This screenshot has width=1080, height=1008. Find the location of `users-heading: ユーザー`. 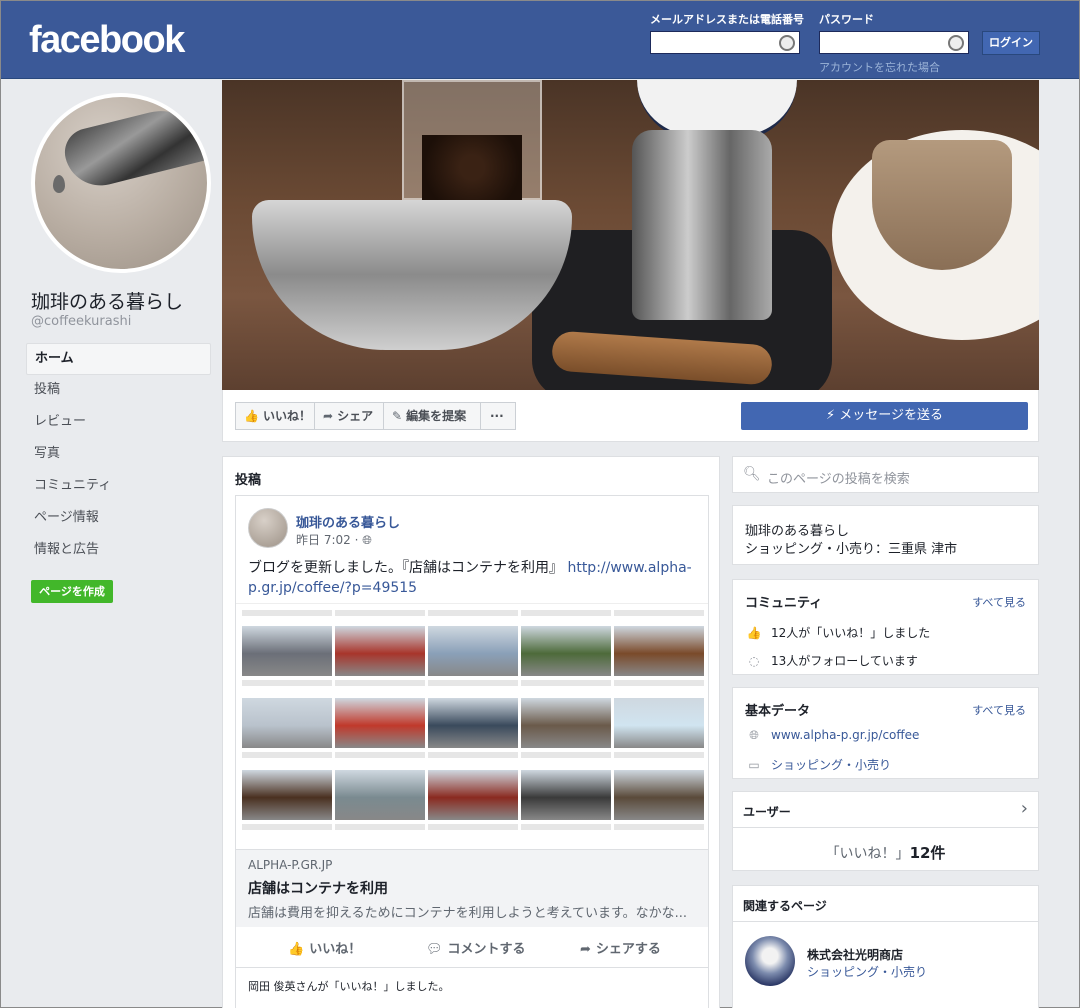

users-heading: ユーザー is located at coordinates (767, 812).